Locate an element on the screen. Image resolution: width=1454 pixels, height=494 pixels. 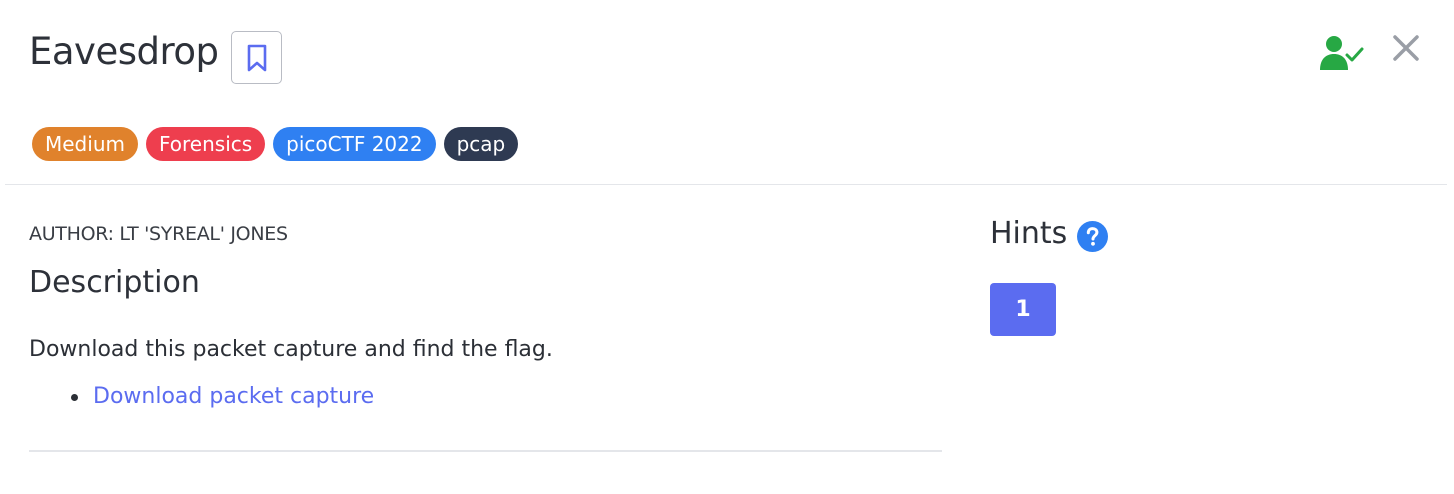
bullet-icon is located at coordinates (74, 397).